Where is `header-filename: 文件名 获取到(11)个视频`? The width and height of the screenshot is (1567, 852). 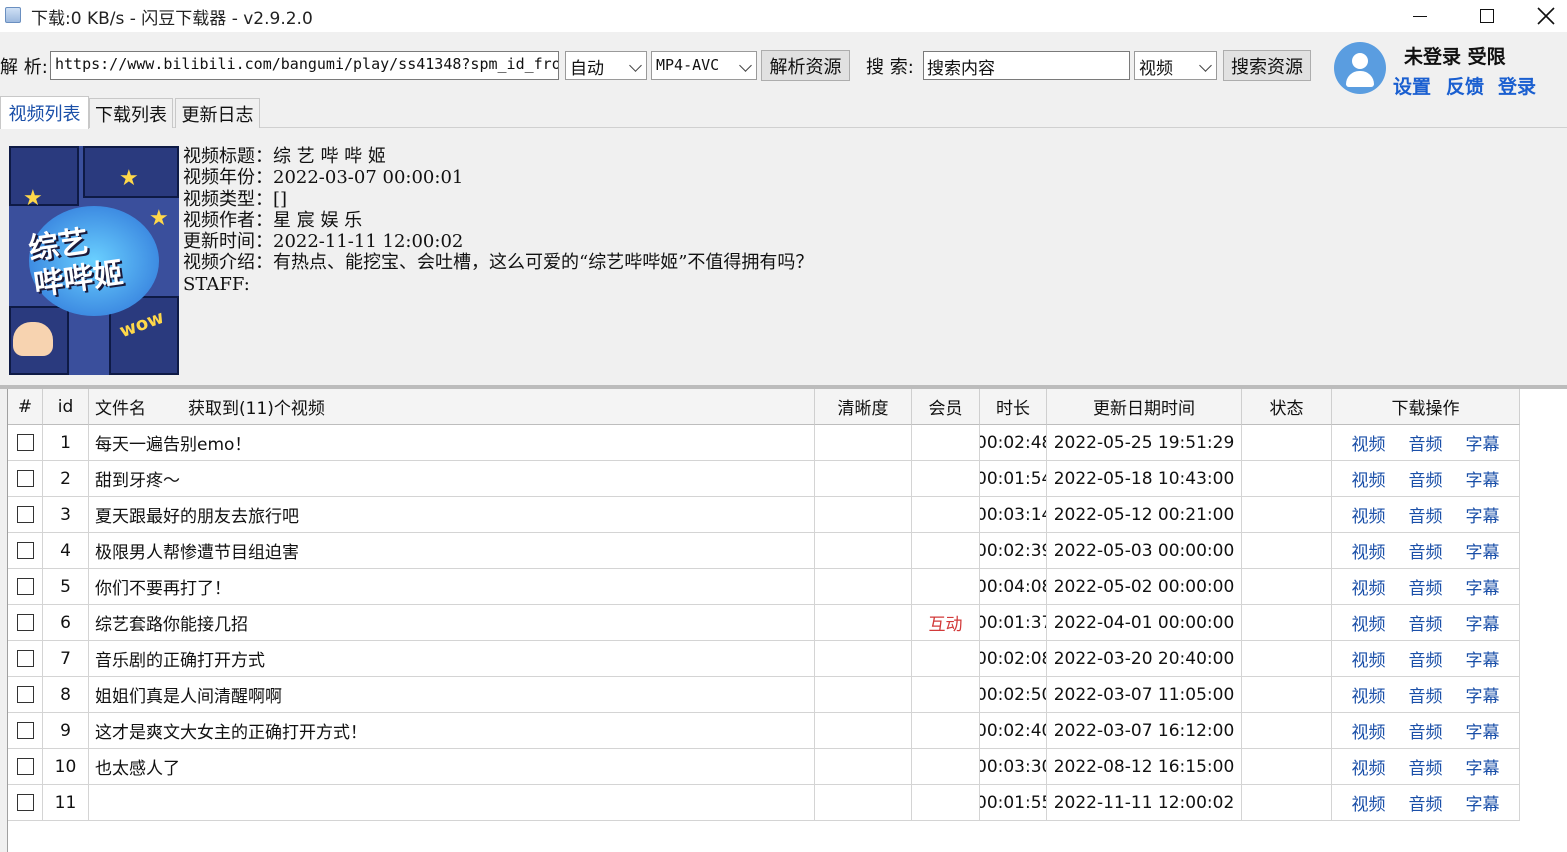 header-filename: 文件名 获取到(11)个视频 is located at coordinates (452, 407).